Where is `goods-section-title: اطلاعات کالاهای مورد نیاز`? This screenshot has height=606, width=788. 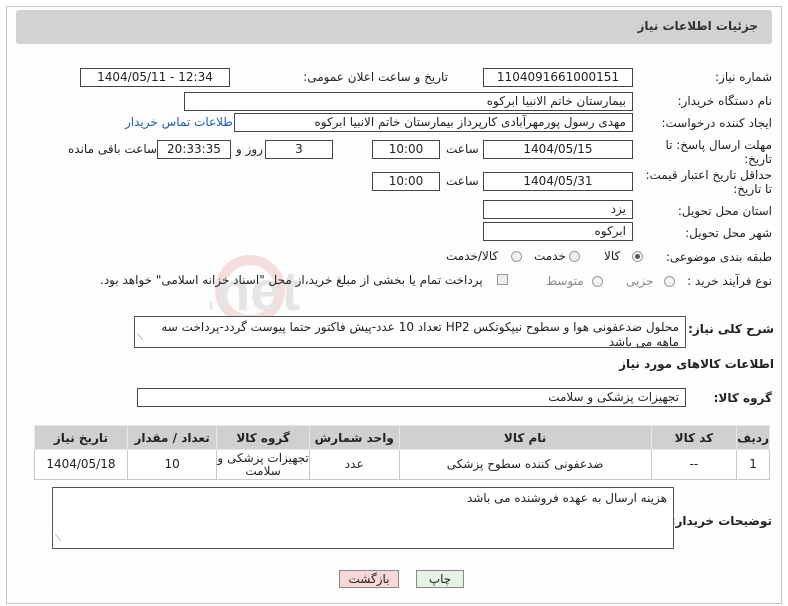 goods-section-title: اطلاعات کالاهای مورد نیاز is located at coordinates (696, 364).